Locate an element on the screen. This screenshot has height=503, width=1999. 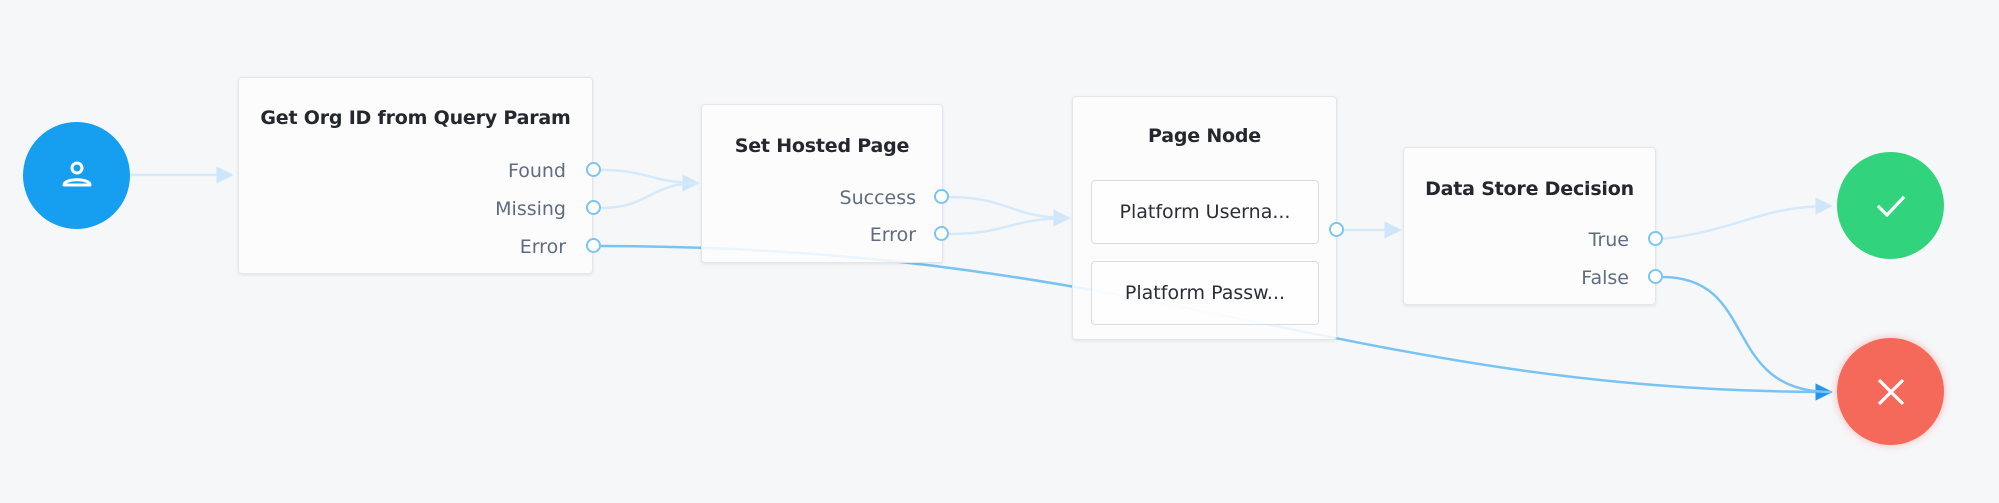
edge-false-to-failure is located at coordinates (1746, 334).